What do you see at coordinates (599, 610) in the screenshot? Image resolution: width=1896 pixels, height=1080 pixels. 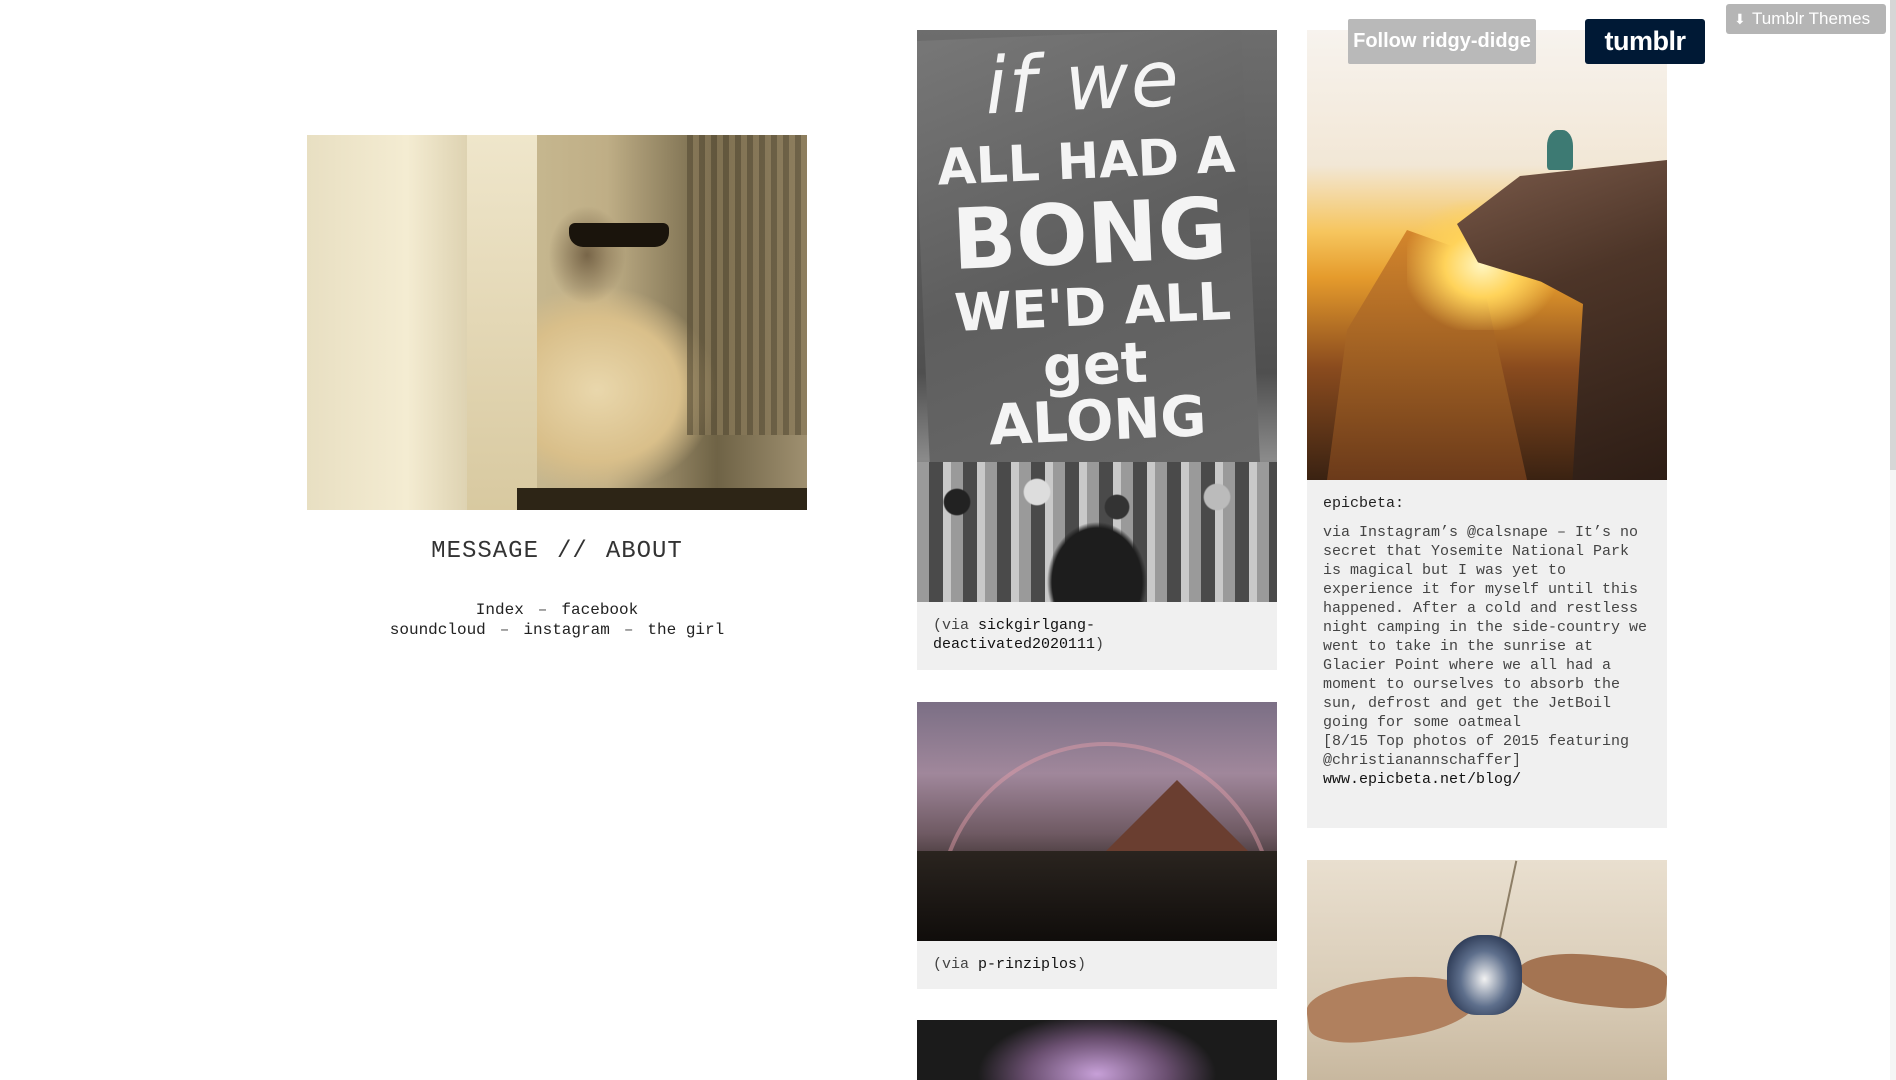 I see `facebook-link: facebook` at bounding box center [599, 610].